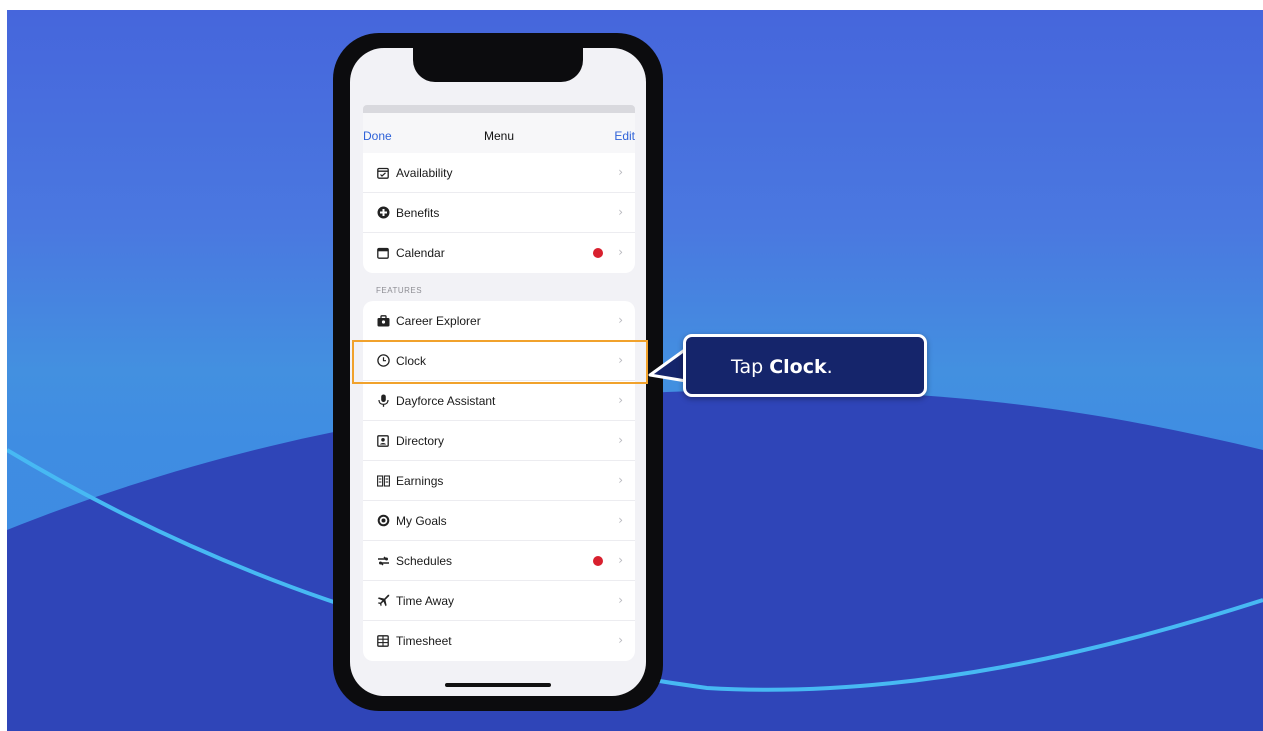  I want to click on menu-item-label: Schedules, so click(424, 560).